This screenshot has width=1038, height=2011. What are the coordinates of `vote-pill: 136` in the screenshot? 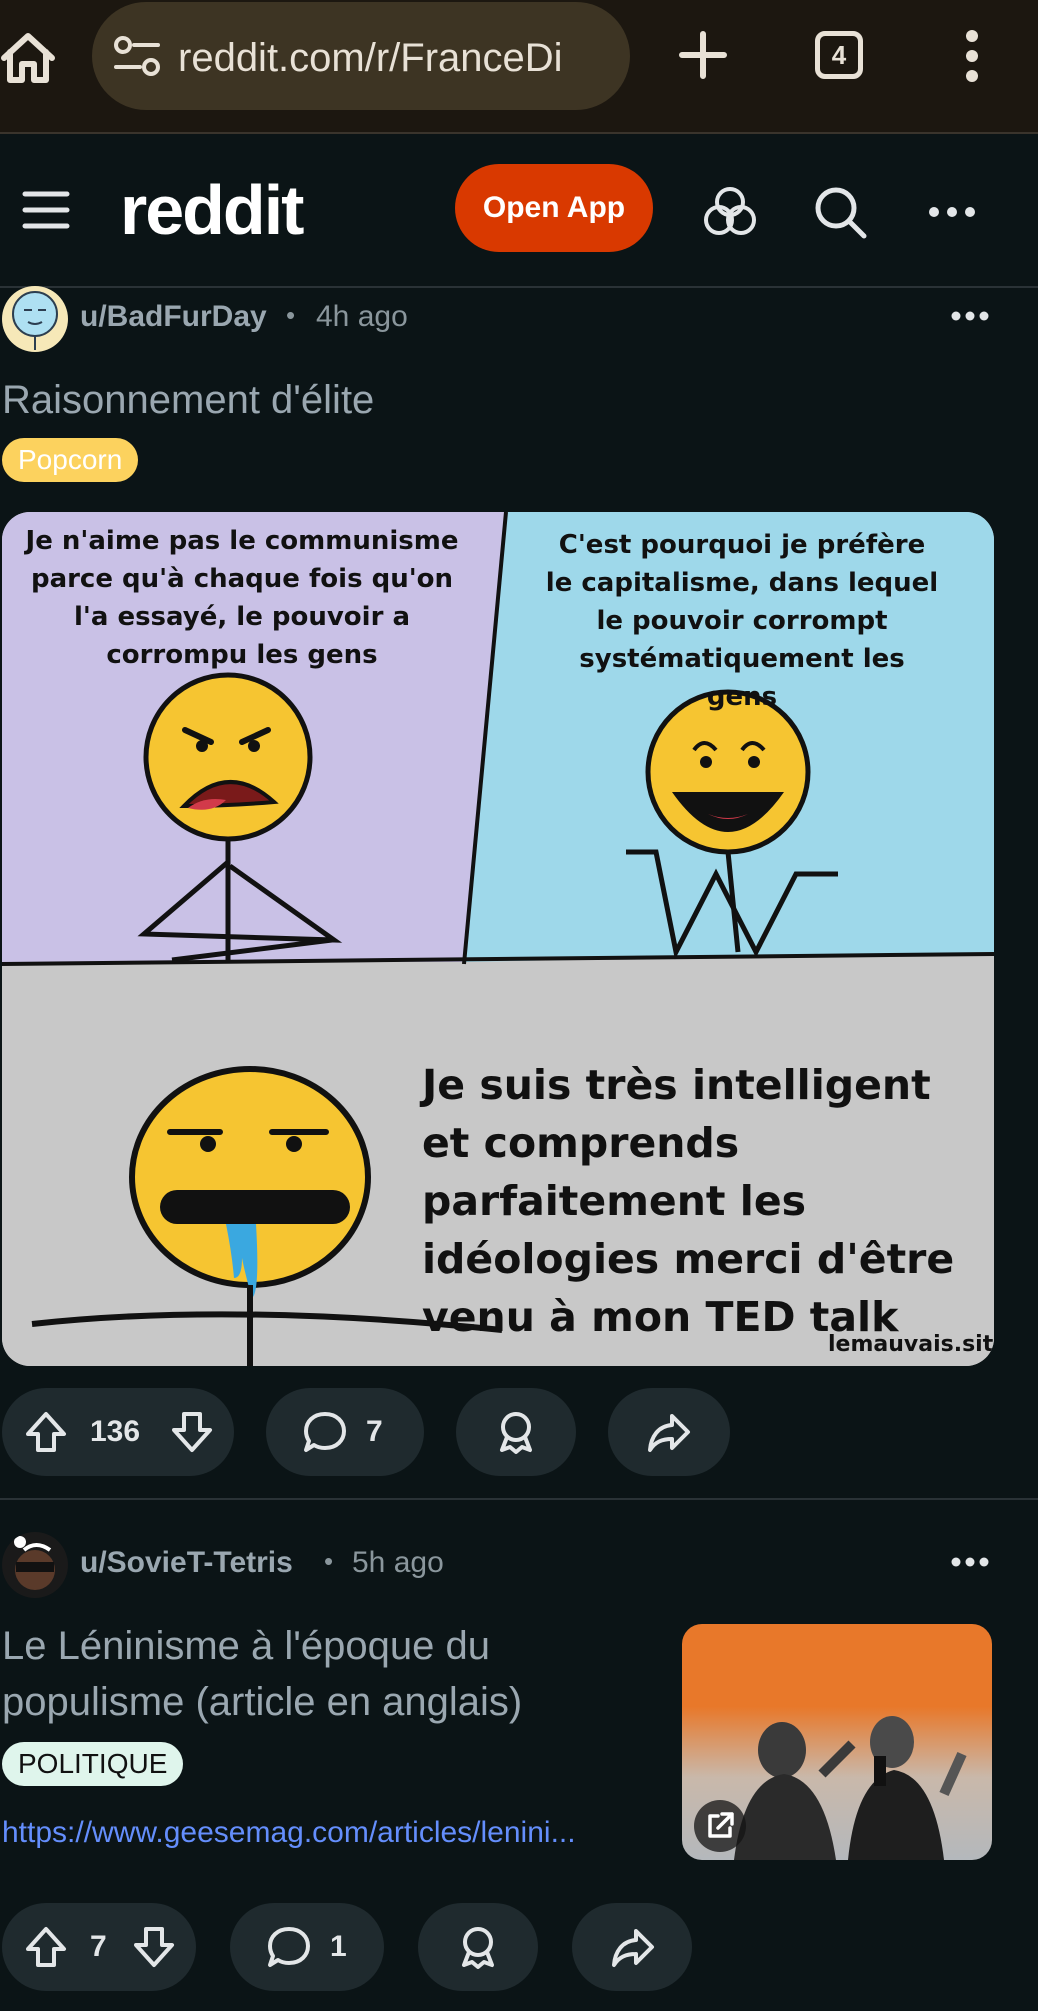 It's located at (118, 1432).